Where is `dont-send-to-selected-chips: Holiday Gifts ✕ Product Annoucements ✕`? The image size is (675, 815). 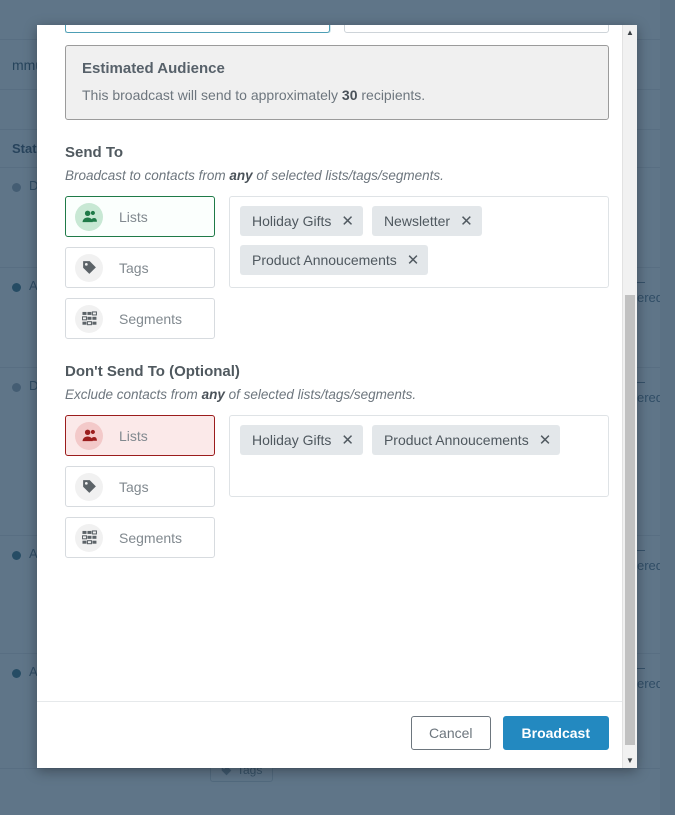 dont-send-to-selected-chips: Holiday Gifts ✕ Product Annoucements ✕ is located at coordinates (419, 456).